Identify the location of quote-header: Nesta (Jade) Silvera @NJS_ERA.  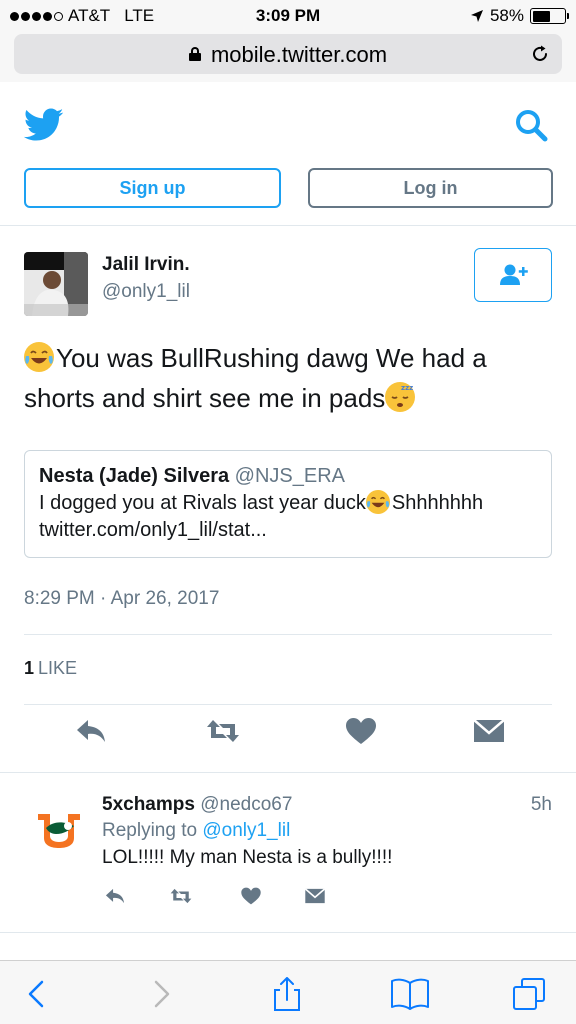
(288, 476).